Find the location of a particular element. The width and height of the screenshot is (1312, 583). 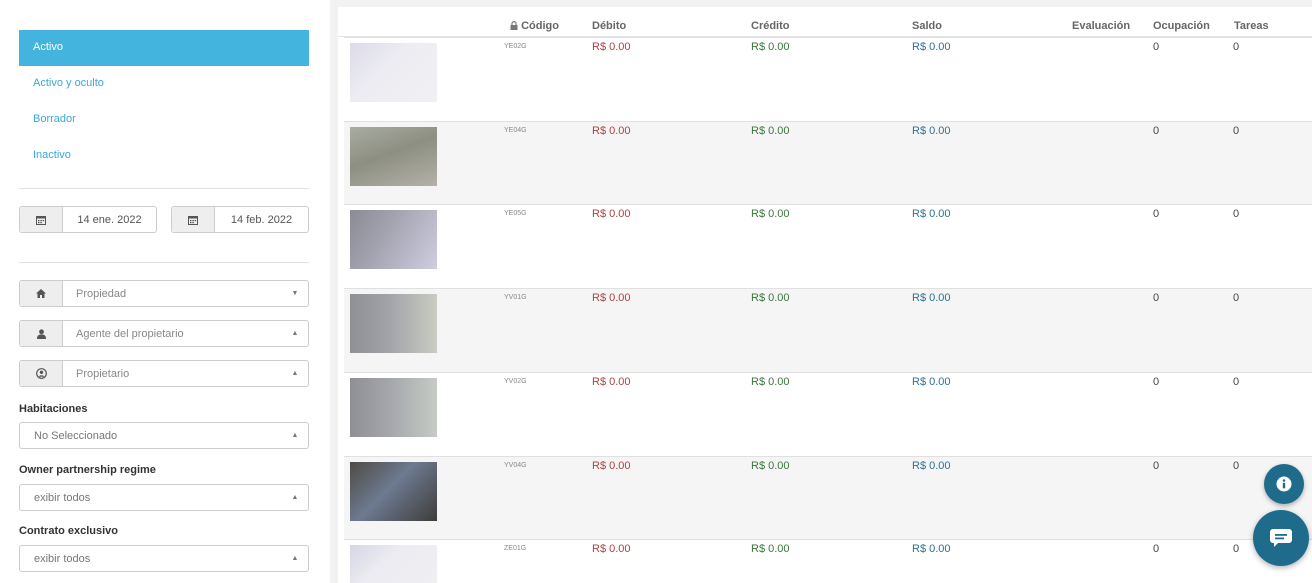

user-icon is located at coordinates (41, 333).